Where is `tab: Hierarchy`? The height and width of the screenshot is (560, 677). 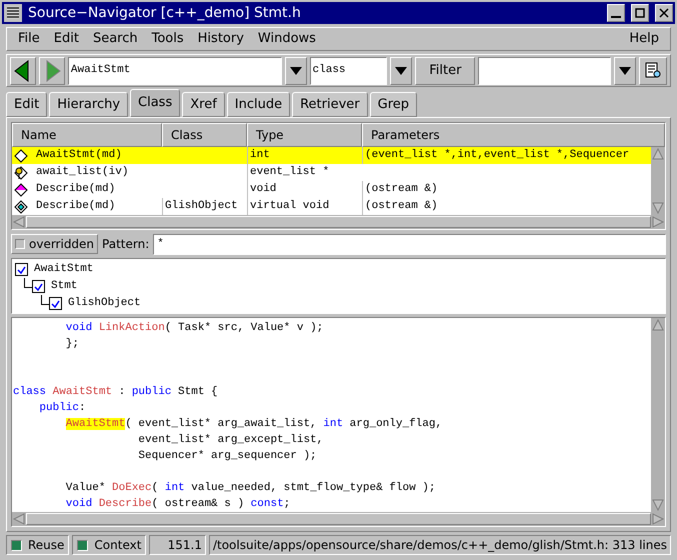 tab: Hierarchy is located at coordinates (88, 104).